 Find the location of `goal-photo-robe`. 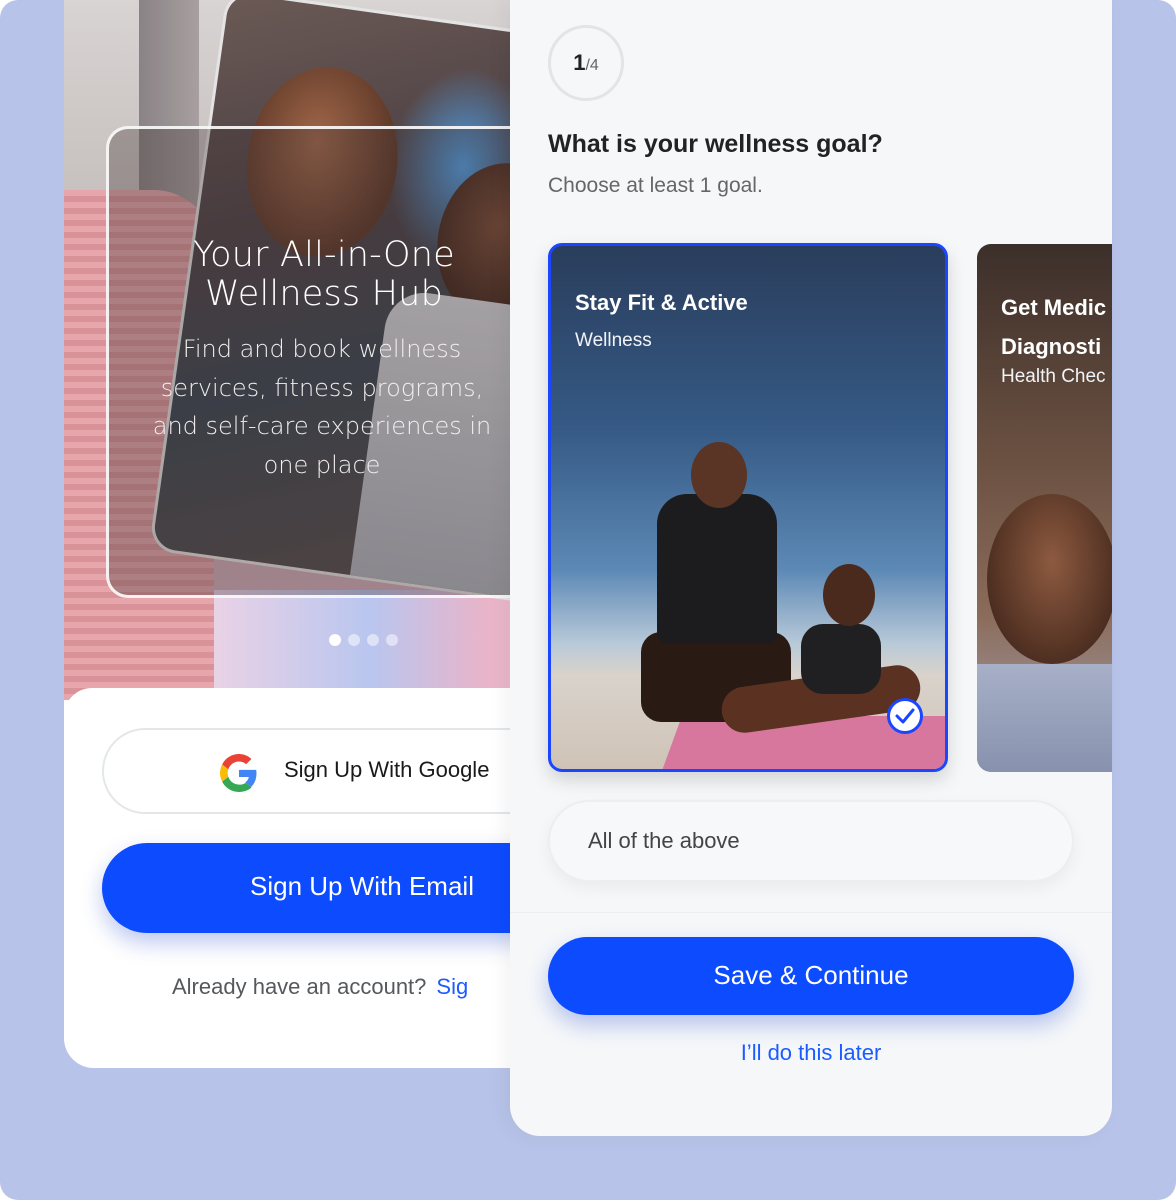

goal-photo-robe is located at coordinates (1044, 718).